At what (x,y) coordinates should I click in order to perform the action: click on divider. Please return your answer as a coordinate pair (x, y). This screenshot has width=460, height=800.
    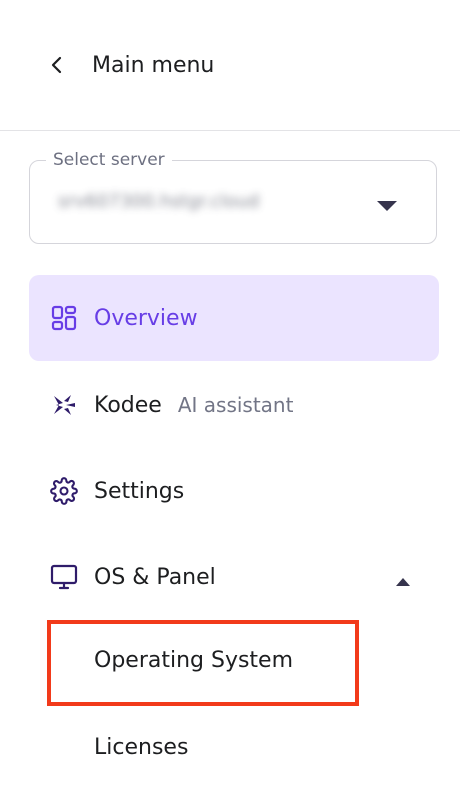
    Looking at the image, I should click on (230, 130).